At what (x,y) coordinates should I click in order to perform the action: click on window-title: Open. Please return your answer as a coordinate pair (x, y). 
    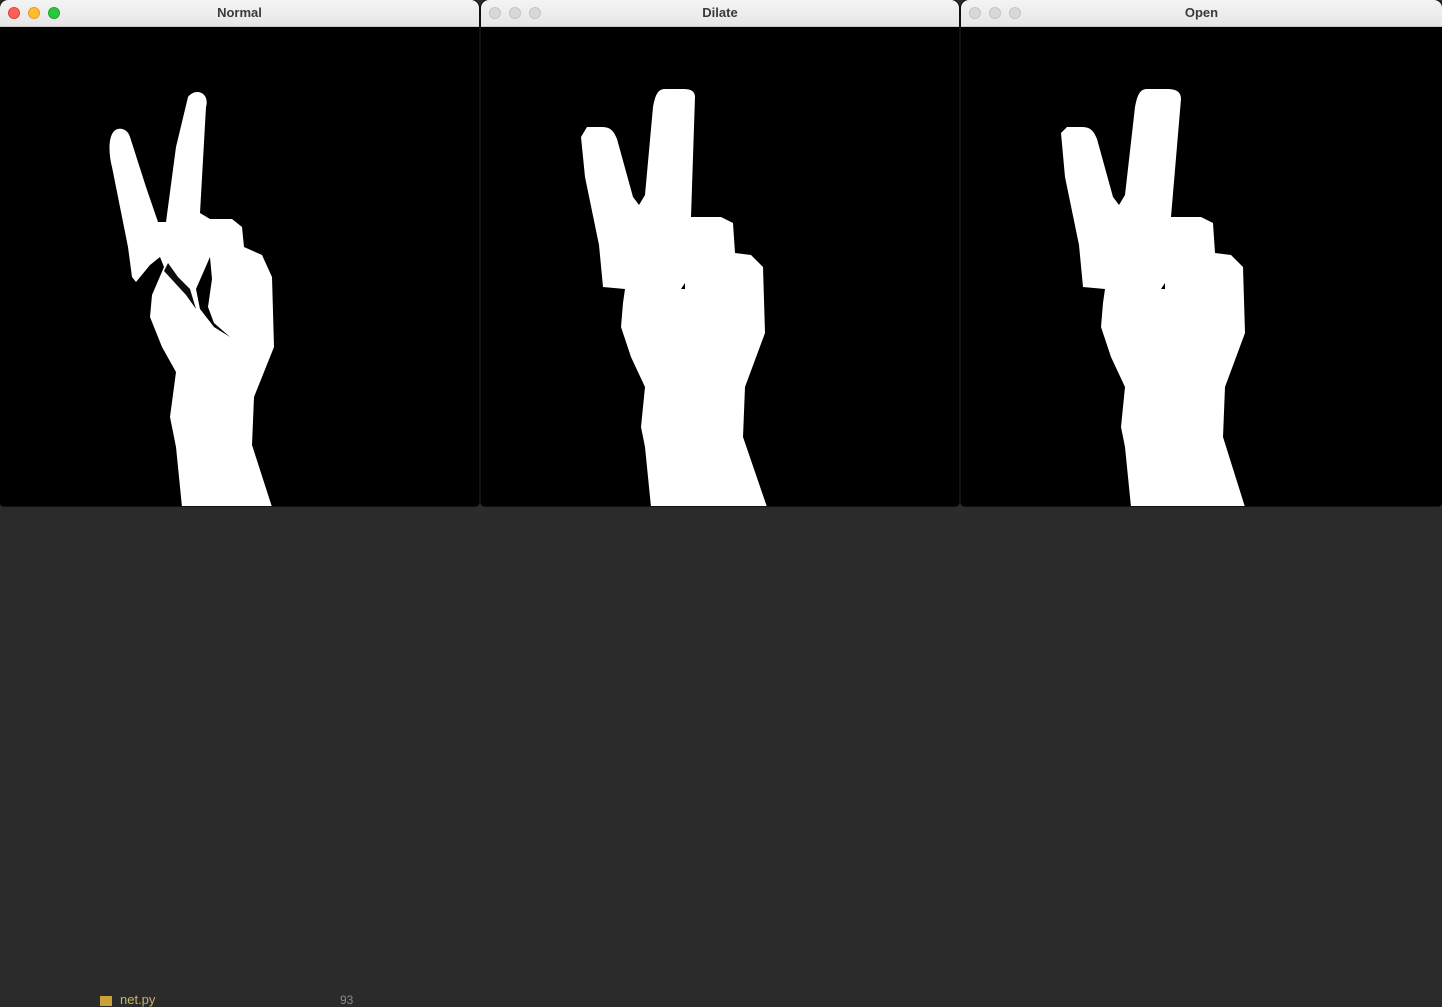
    Looking at the image, I should click on (1201, 12).